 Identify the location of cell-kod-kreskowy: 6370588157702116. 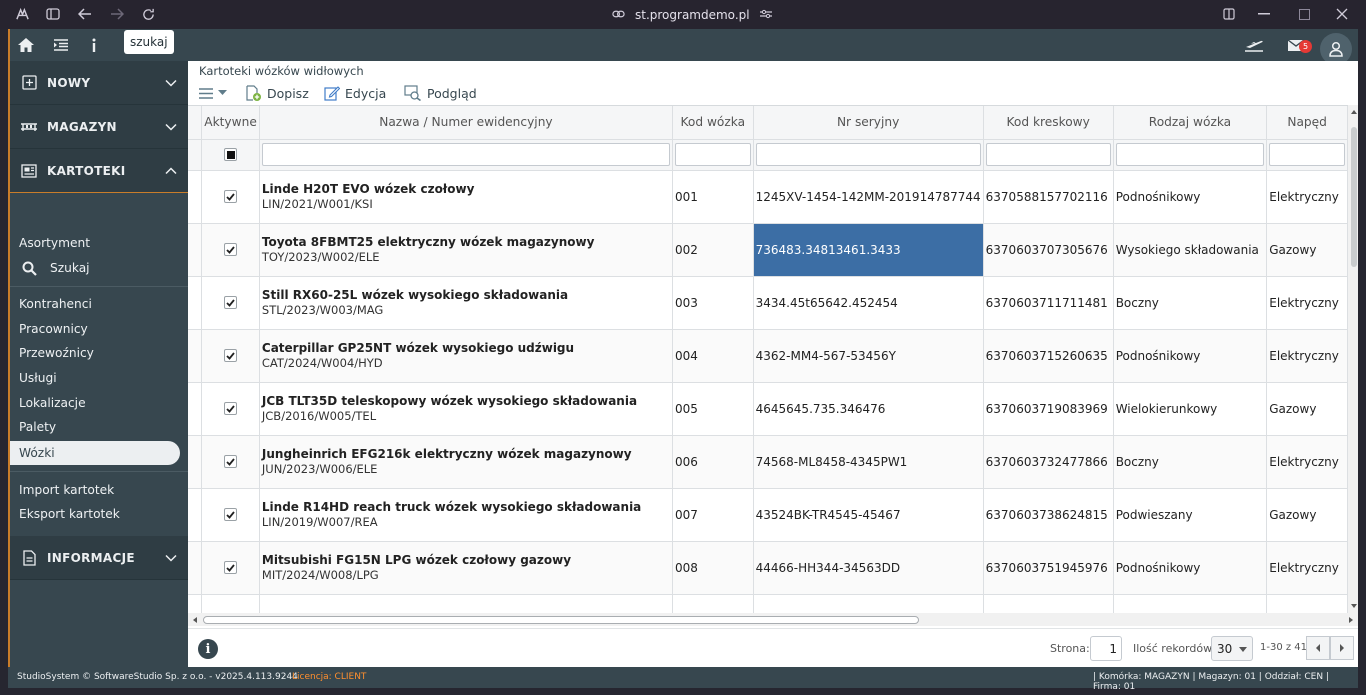
(1048, 197).